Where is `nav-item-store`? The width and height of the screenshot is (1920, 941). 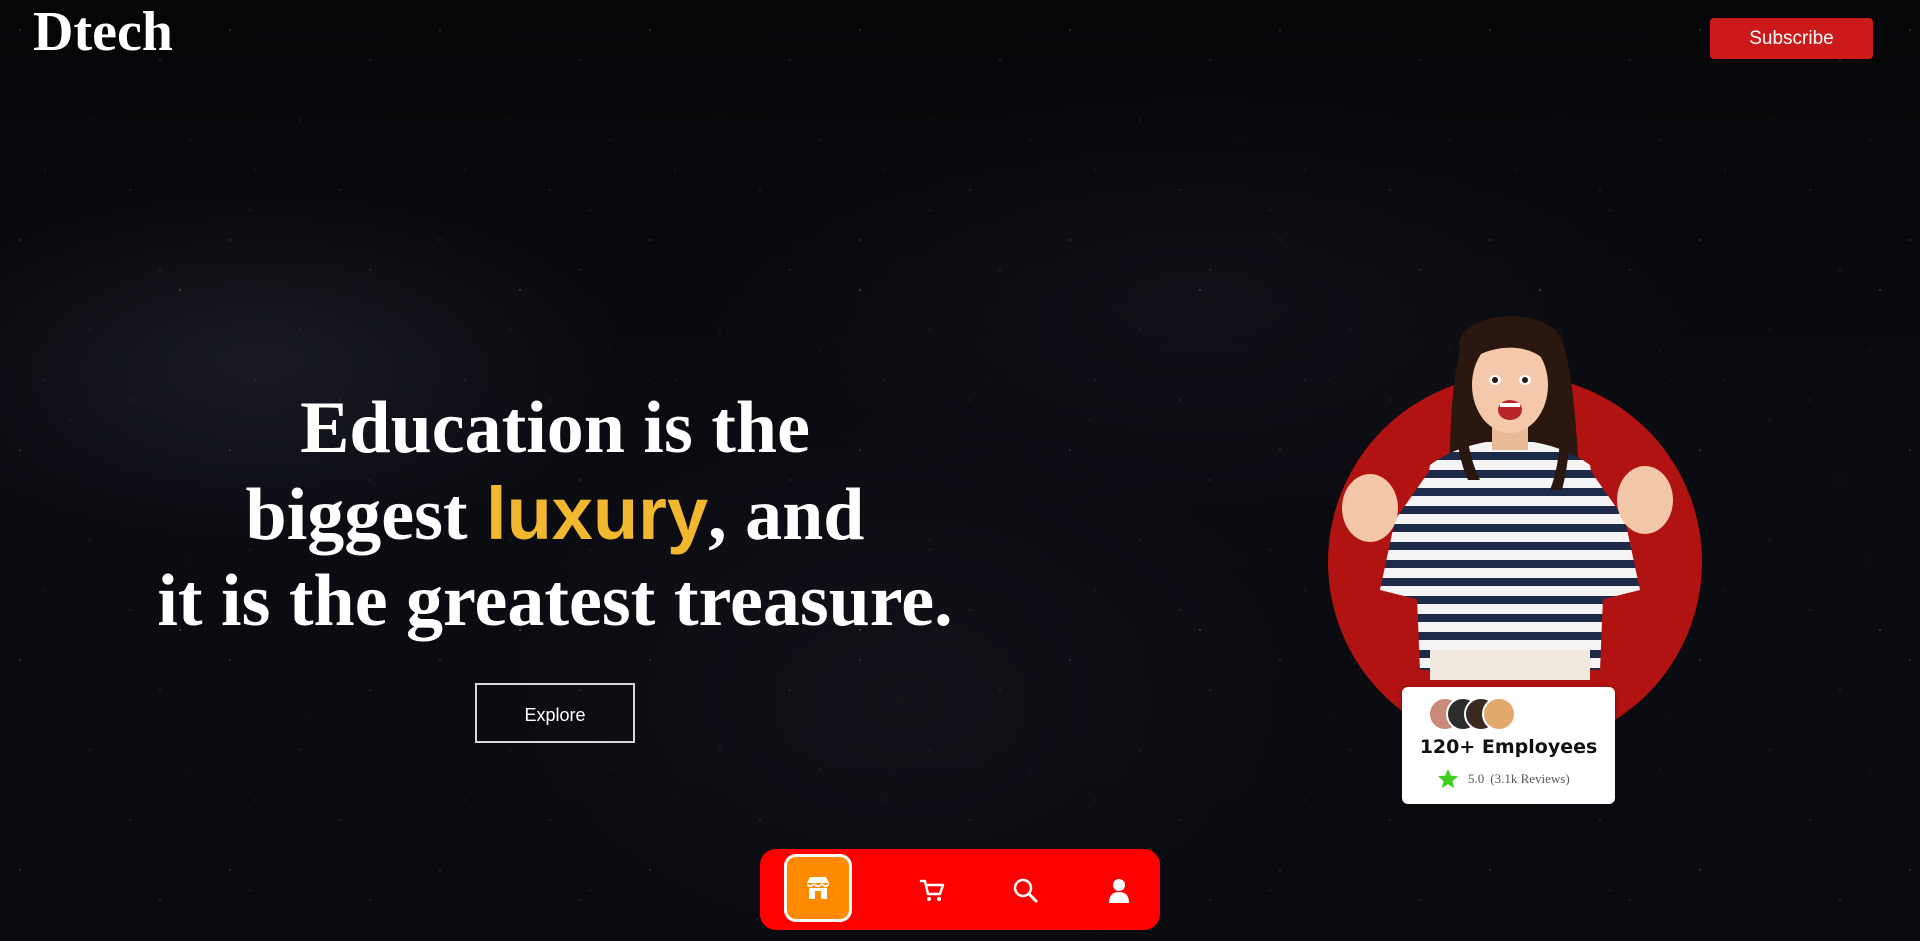
nav-item-store is located at coordinates (818, 888).